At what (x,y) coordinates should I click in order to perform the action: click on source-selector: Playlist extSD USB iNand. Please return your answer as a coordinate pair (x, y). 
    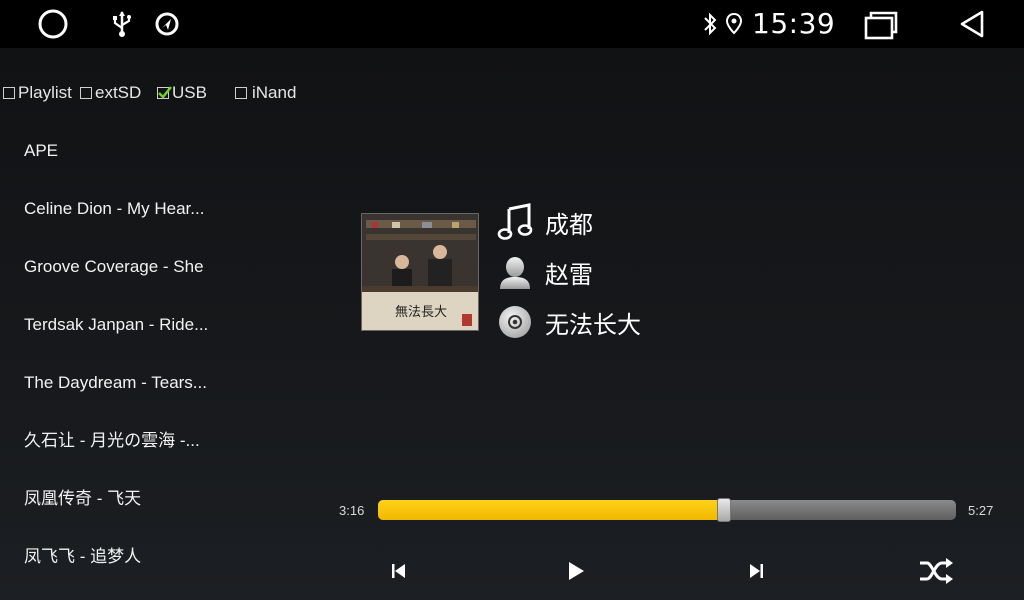
    Looking at the image, I should click on (200, 93).